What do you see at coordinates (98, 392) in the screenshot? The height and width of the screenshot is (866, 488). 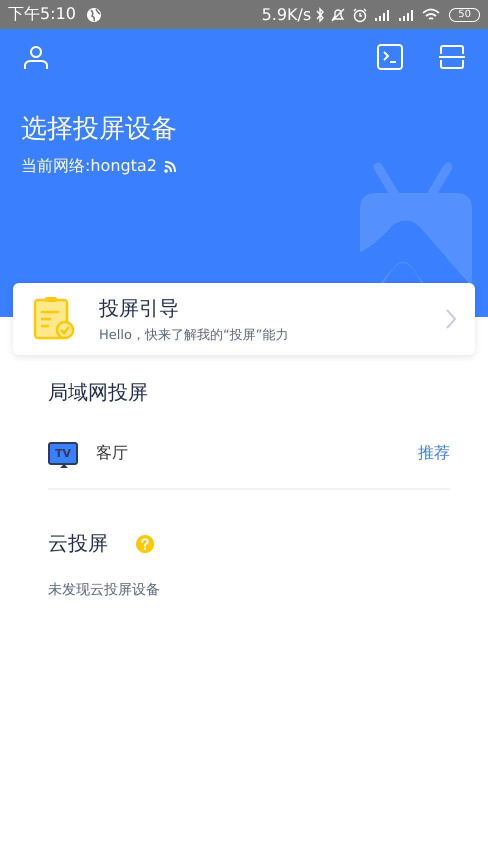 I see `section-title: 局域网投屏` at bounding box center [98, 392].